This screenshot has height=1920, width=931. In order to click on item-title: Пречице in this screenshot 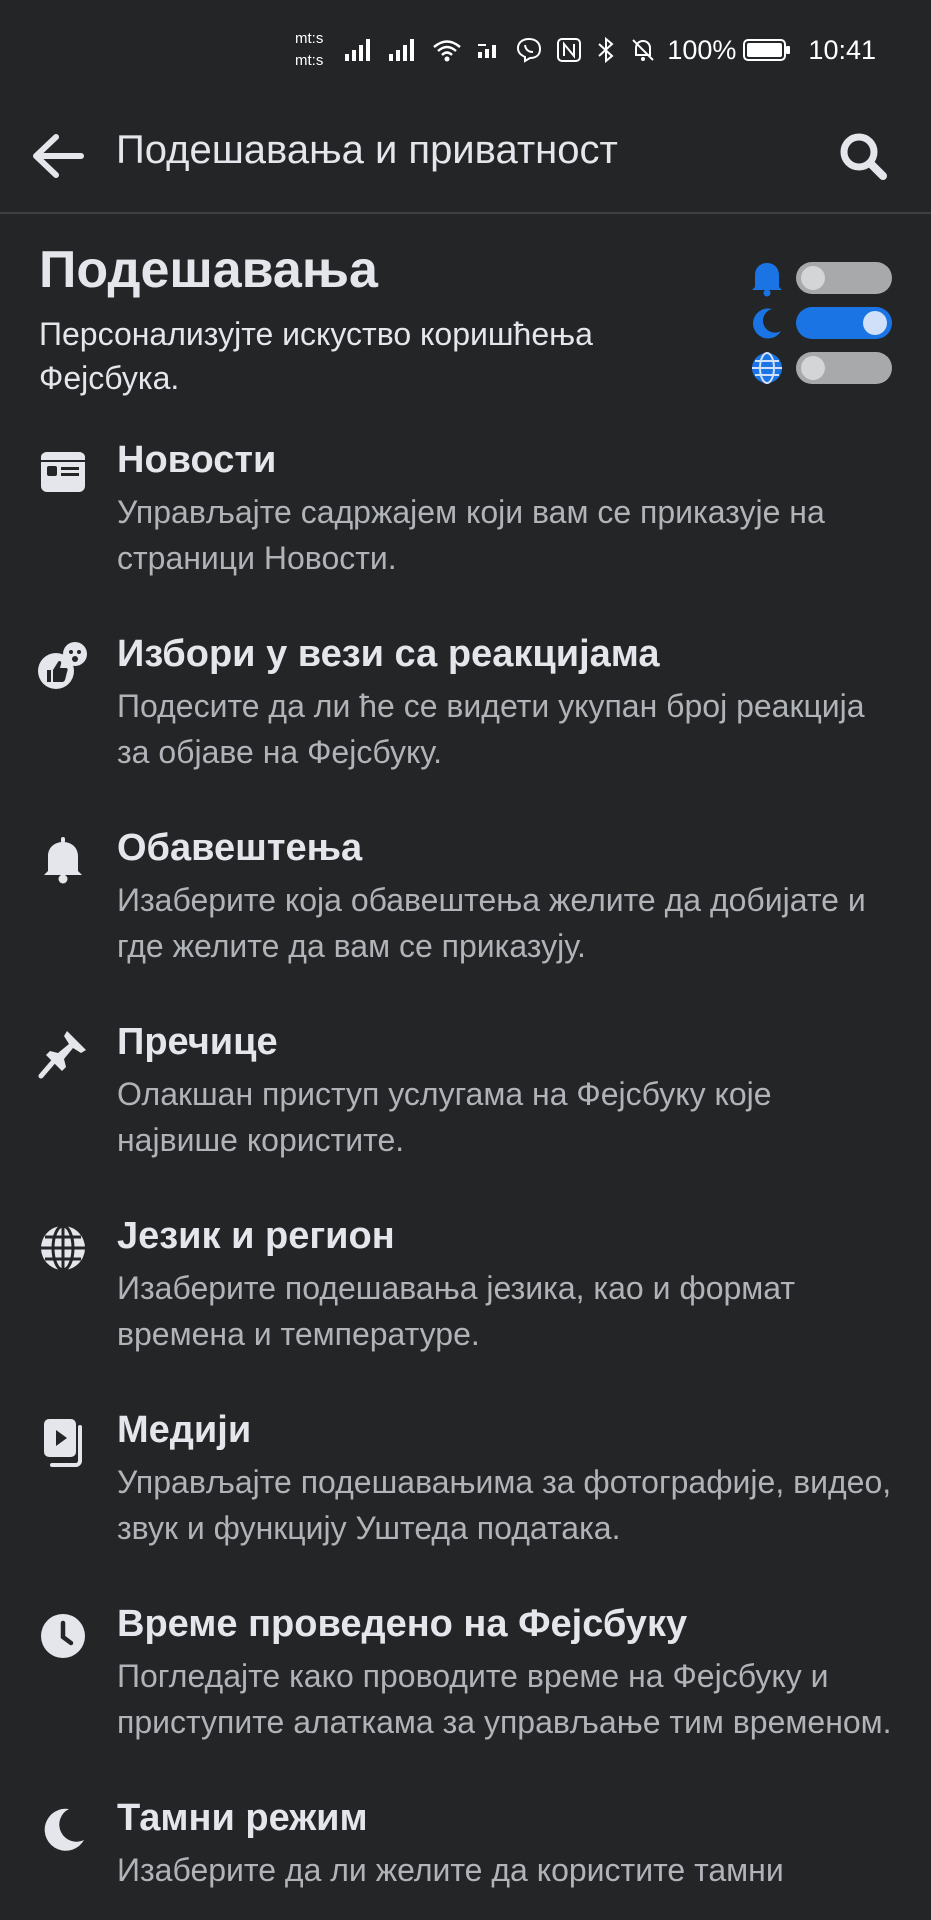, I will do `click(197, 1042)`.